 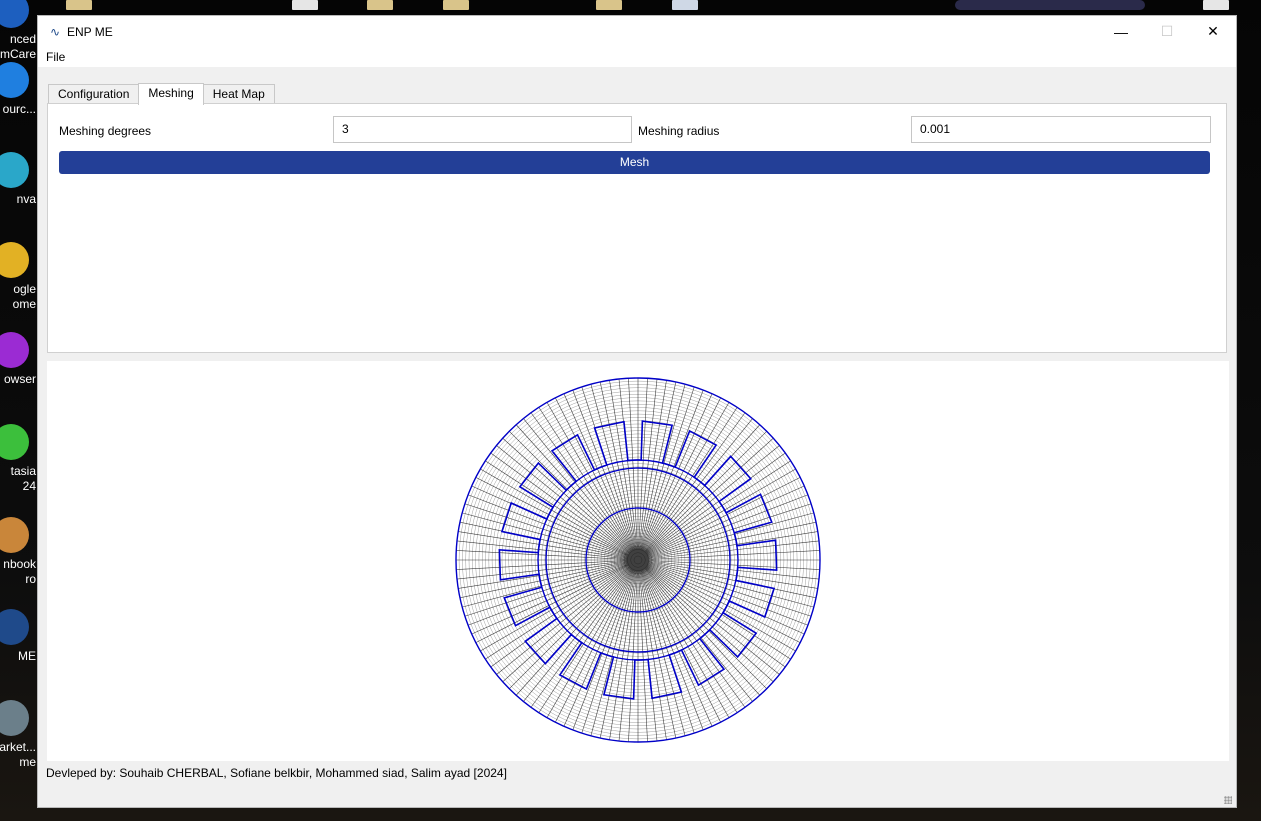 I want to click on desktop-icon-label: nced mCare, so click(x=18, y=46).